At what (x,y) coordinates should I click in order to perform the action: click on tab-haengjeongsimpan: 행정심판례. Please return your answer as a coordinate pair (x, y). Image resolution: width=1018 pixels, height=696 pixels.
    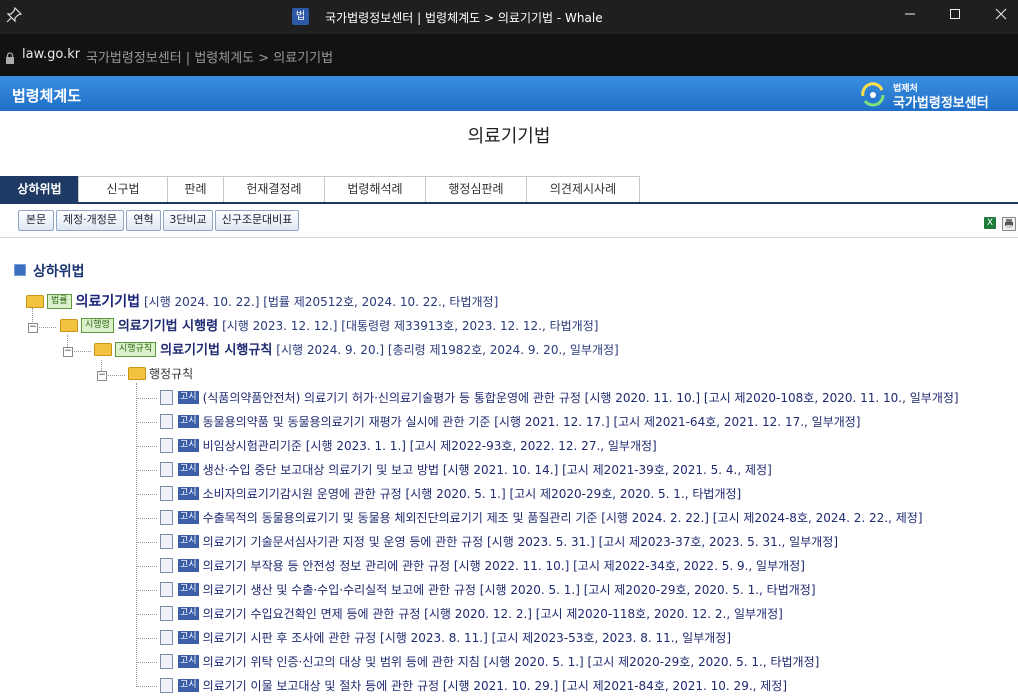
    Looking at the image, I should click on (476, 189).